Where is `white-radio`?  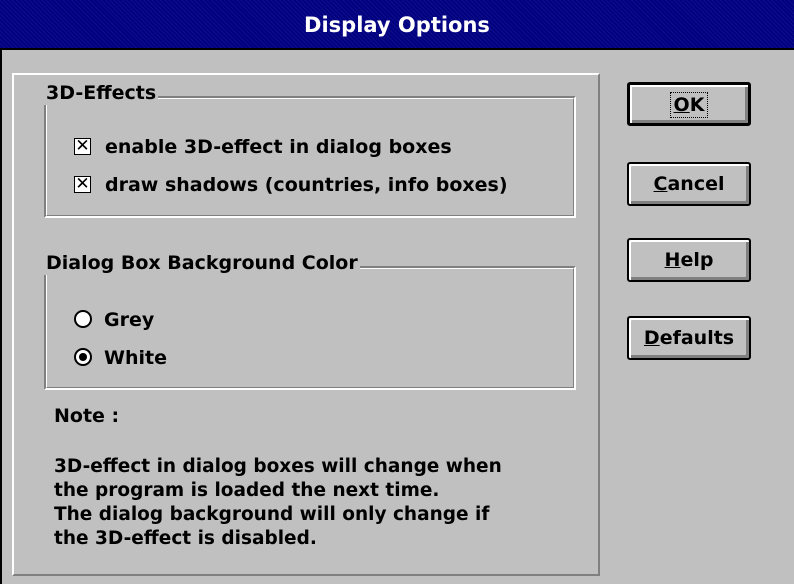 white-radio is located at coordinates (83, 357).